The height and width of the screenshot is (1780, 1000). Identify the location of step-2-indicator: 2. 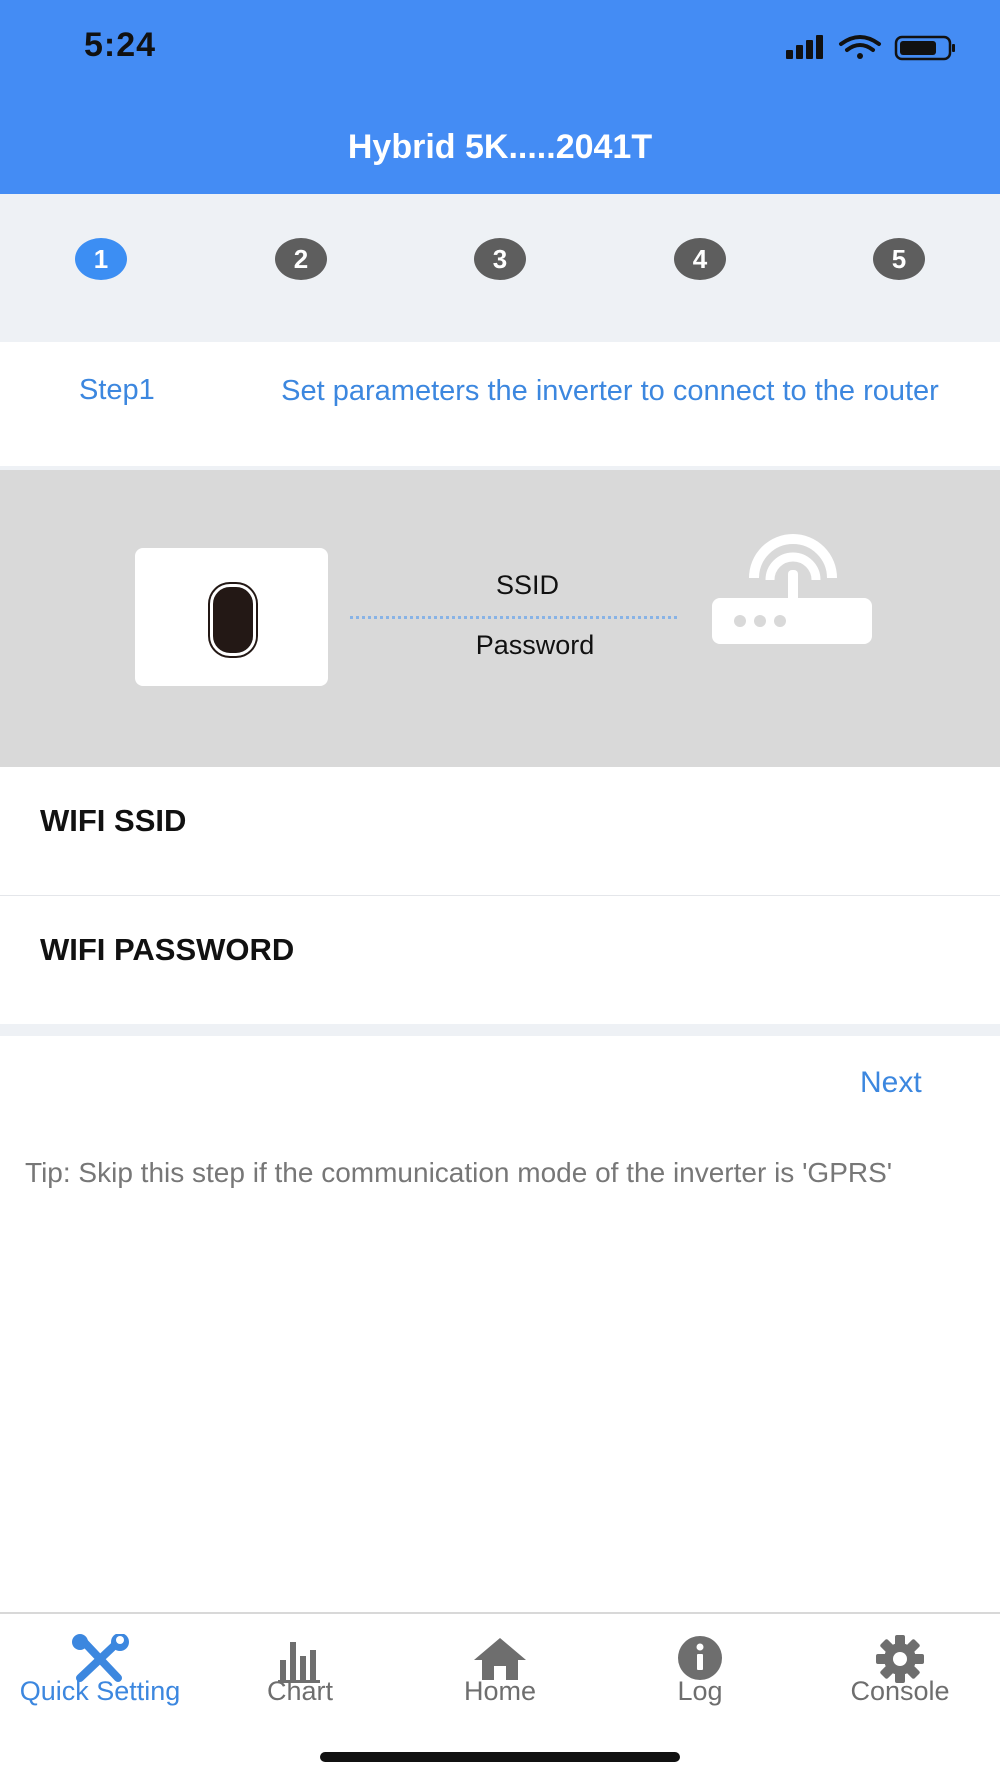
(301, 259).